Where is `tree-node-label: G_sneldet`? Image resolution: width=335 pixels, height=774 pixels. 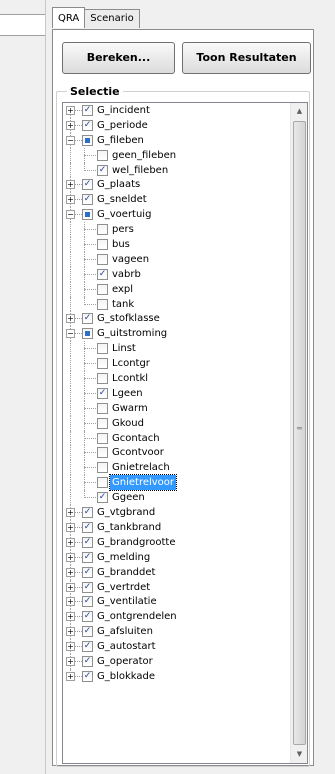
tree-node-label: G_sneldet is located at coordinates (122, 199).